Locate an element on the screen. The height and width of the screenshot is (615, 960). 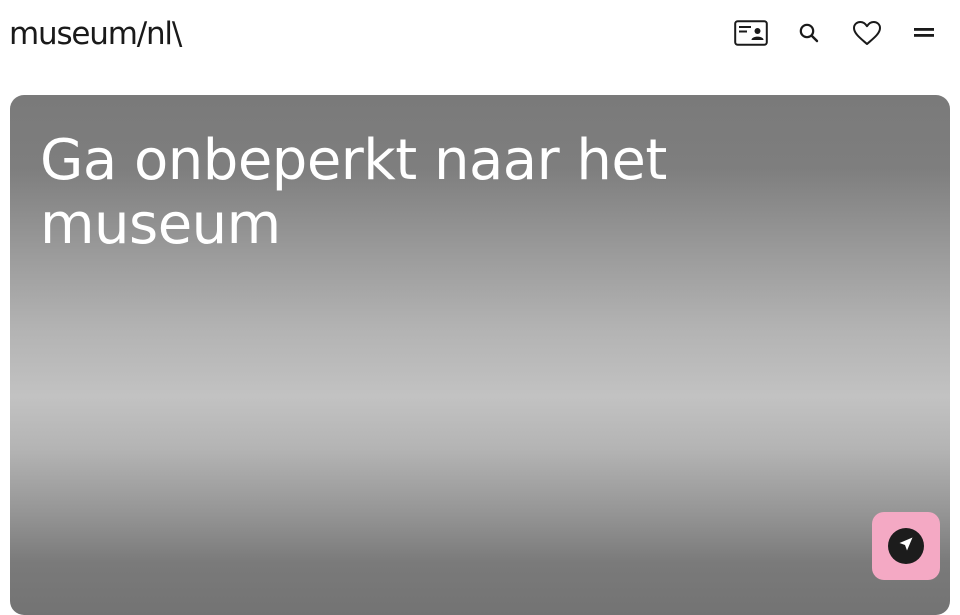
menu-button is located at coordinates (925, 33).